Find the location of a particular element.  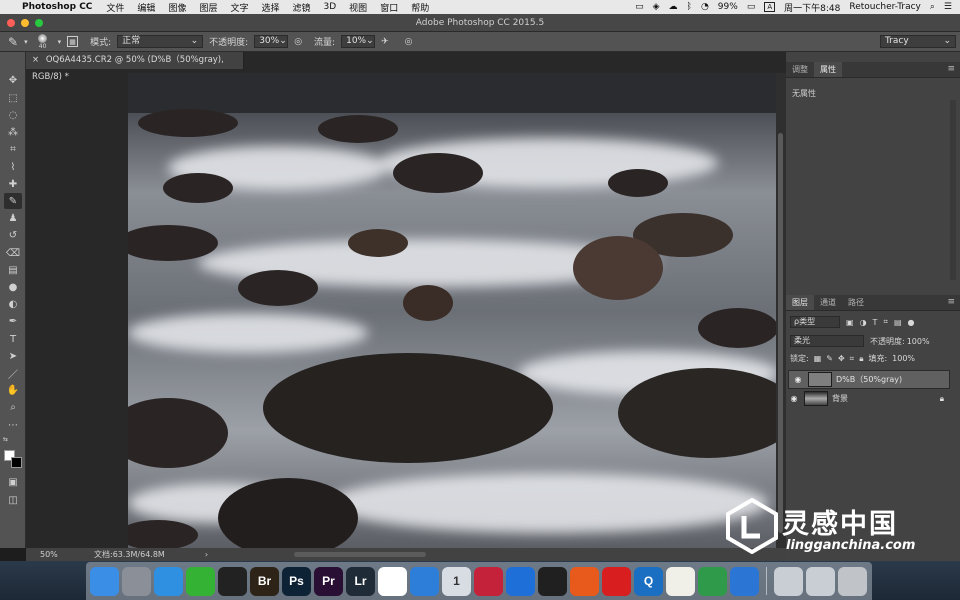

vertical-scroll-thumb is located at coordinates (780, 333).